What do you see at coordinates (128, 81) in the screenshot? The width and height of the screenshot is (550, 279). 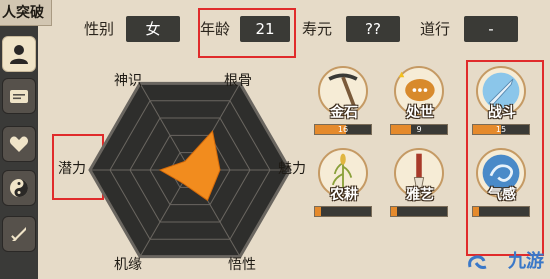 I see `radar-label-top-left: 神识` at bounding box center [128, 81].